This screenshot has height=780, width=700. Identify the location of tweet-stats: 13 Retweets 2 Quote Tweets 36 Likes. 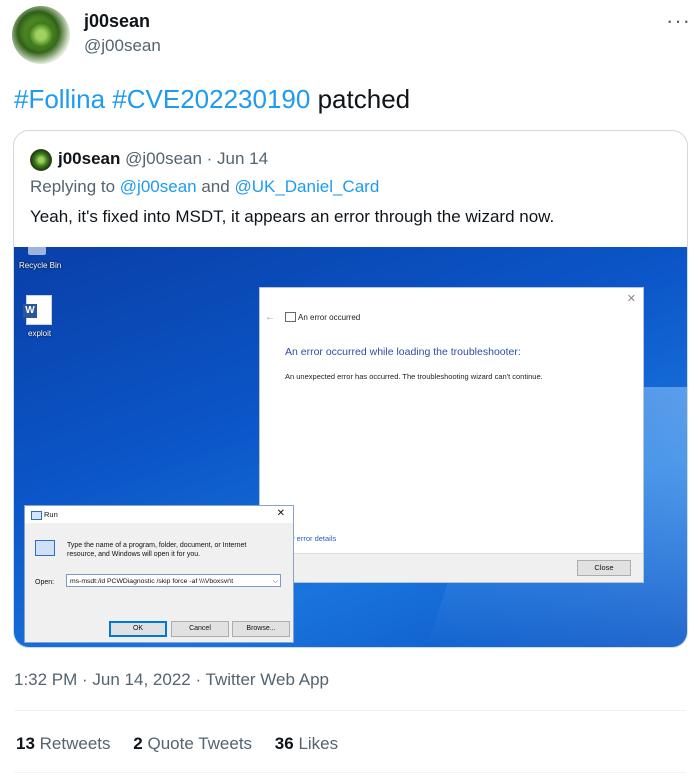
(186, 744).